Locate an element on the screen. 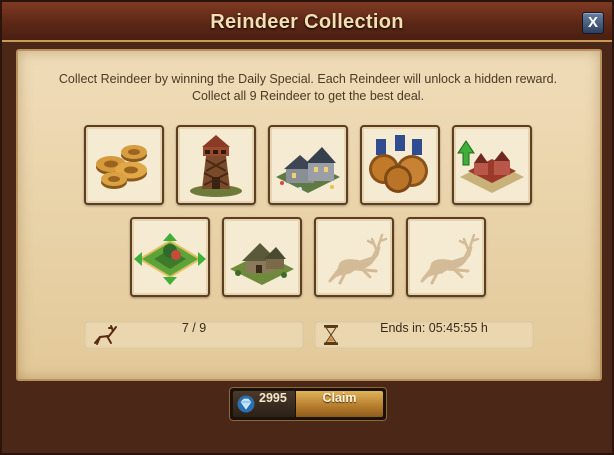  timer-bar: Ends in: 05:45:55 h is located at coordinates (424, 335).